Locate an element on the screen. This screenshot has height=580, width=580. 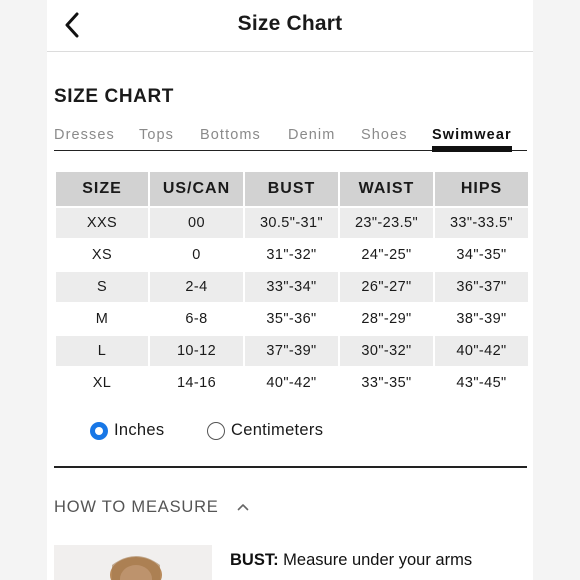
table-row: XL 14-16 40"-42" 33"-35" 43"-45" is located at coordinates (292, 383).